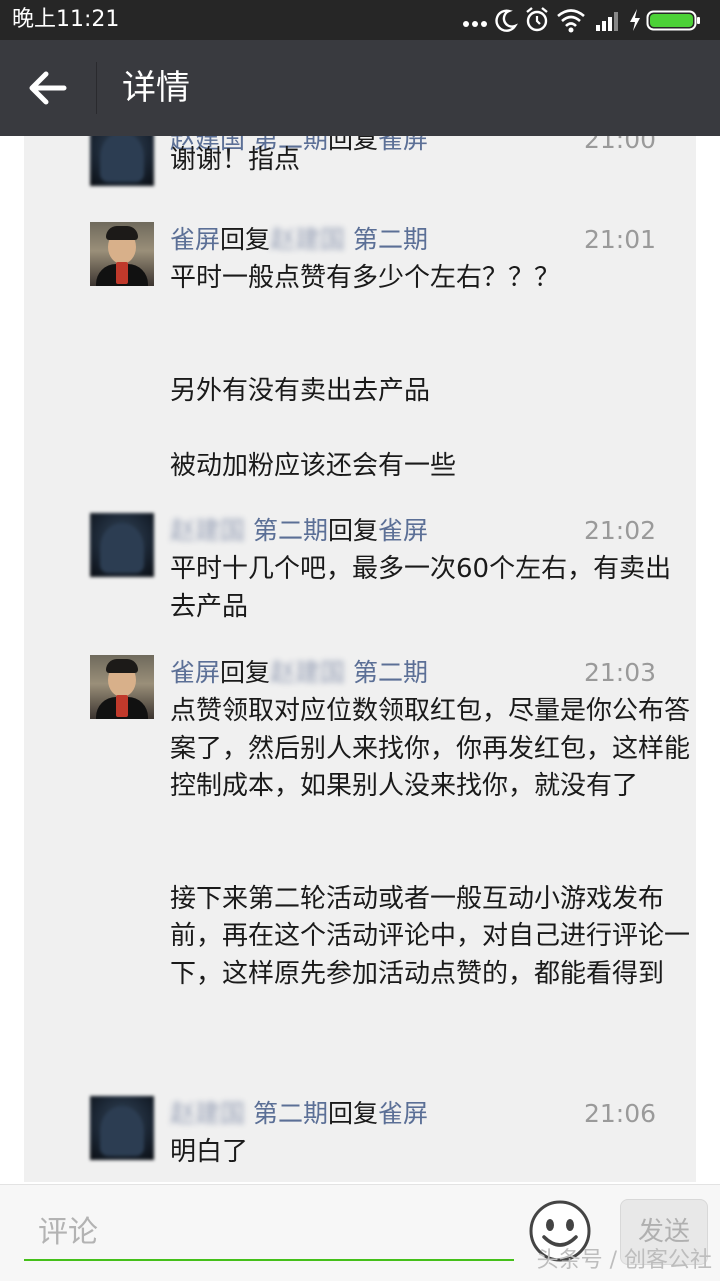 The image size is (720, 1281). Describe the element at coordinates (430, 372) in the screenshot. I see `comment-text: 平时一般点赞有多少个左右？？？ 另外有没有卖出去产品 被动加粉应该还会有一些` at that location.